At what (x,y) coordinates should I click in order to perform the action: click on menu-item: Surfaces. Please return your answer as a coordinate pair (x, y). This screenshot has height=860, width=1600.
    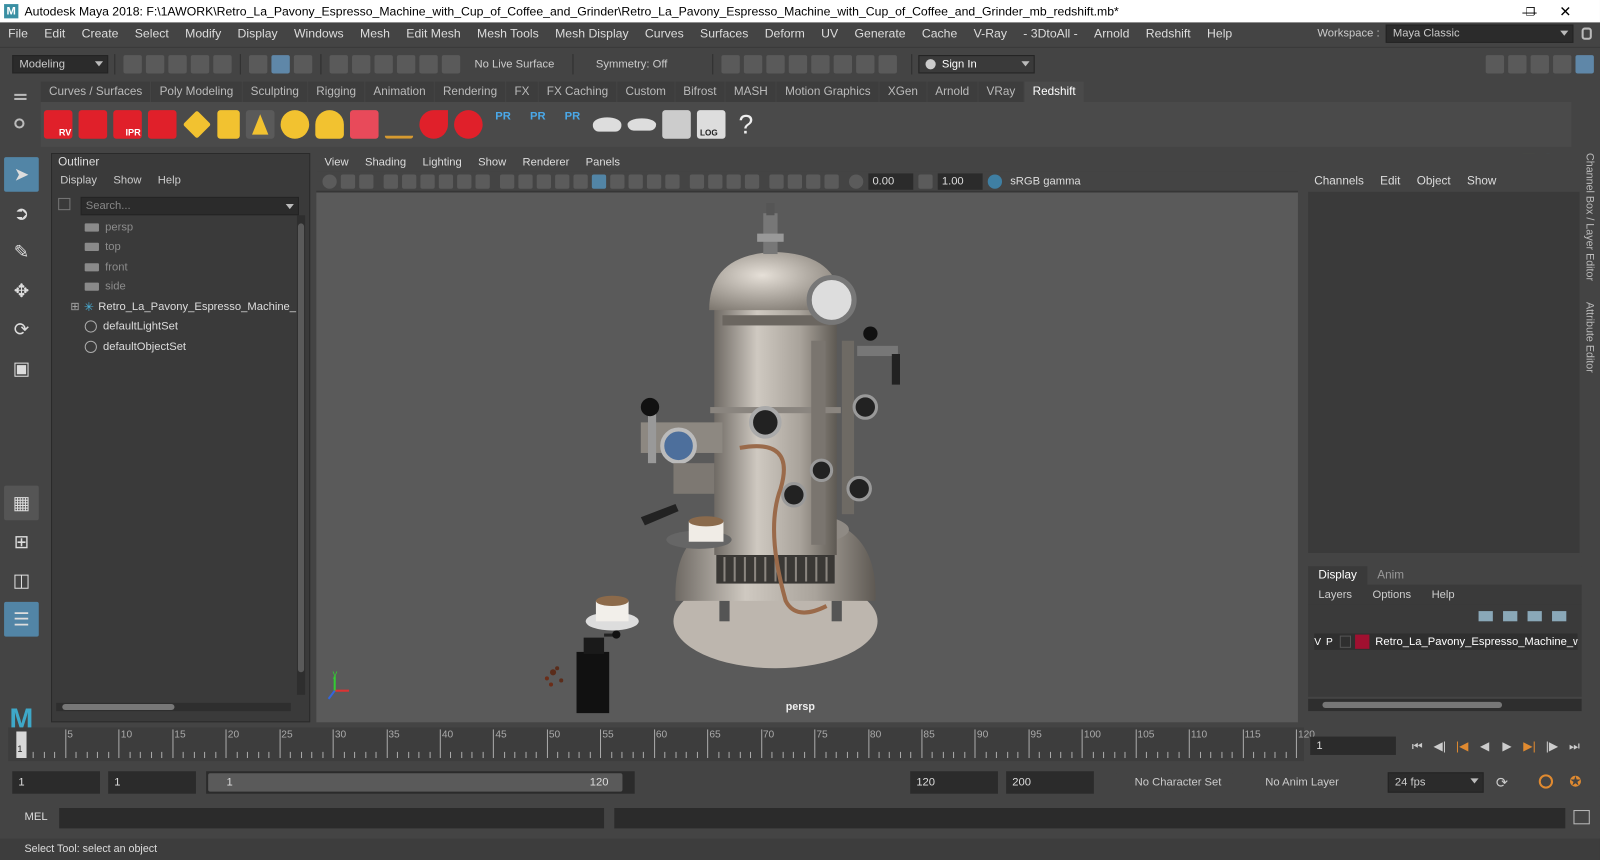
    Looking at the image, I should click on (724, 34).